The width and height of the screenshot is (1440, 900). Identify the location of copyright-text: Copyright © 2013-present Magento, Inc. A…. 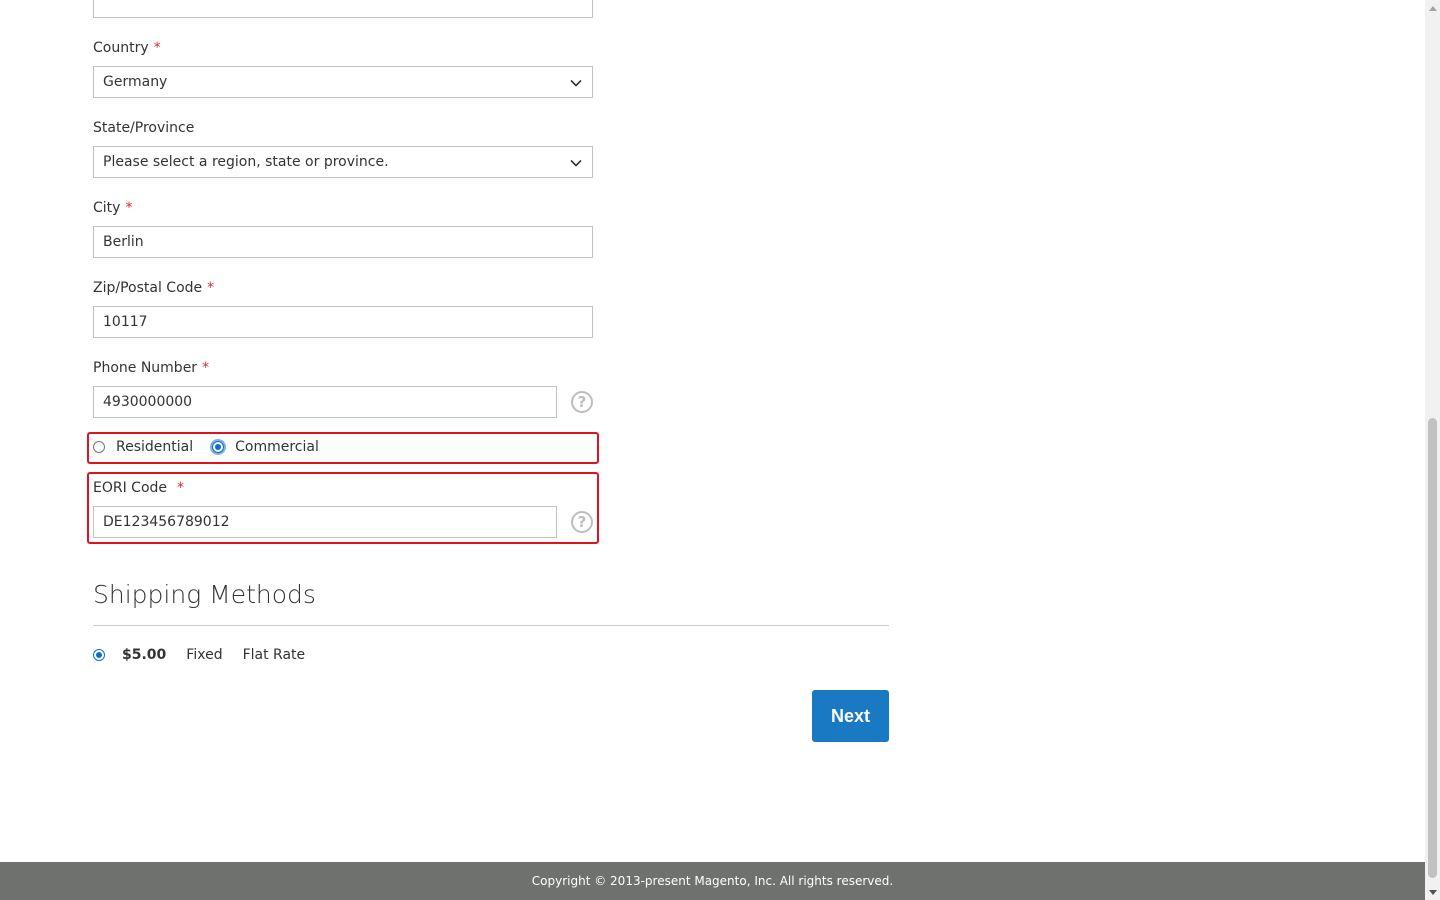
(712, 881).